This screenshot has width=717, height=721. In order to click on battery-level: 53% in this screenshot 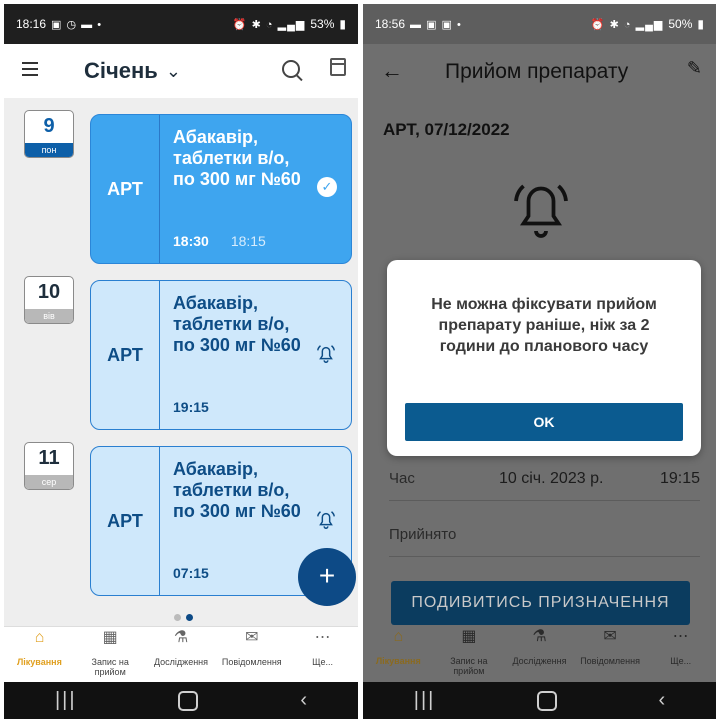, I will do `click(322, 24)`.